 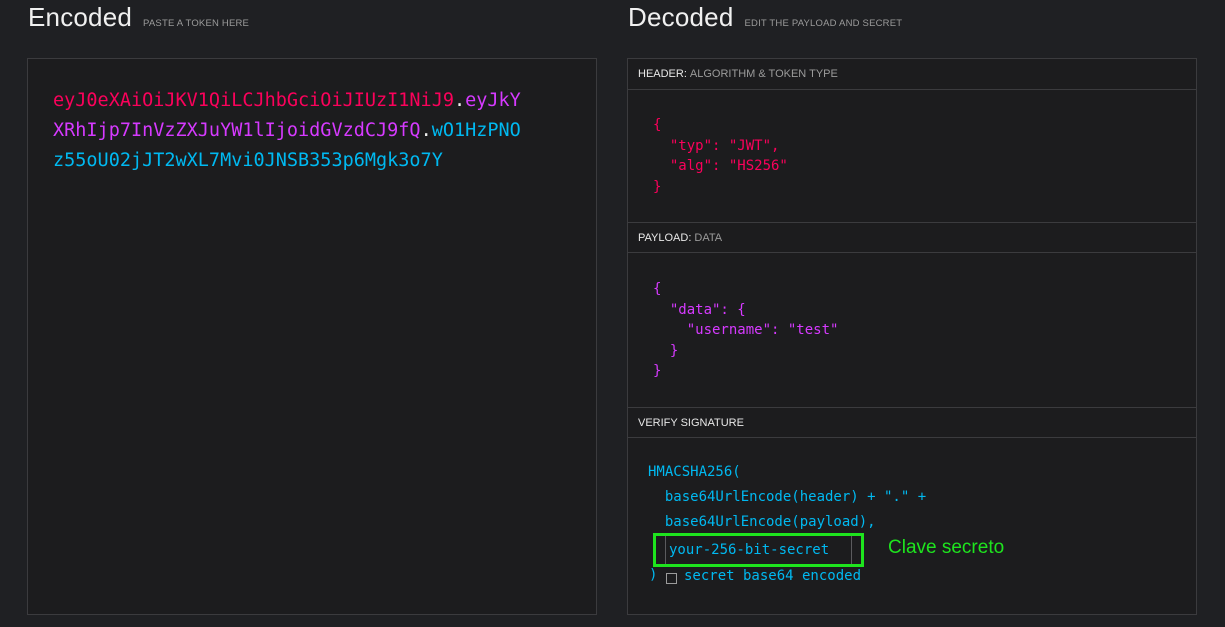 What do you see at coordinates (758, 550) in the screenshot?
I see `secret-input` at bounding box center [758, 550].